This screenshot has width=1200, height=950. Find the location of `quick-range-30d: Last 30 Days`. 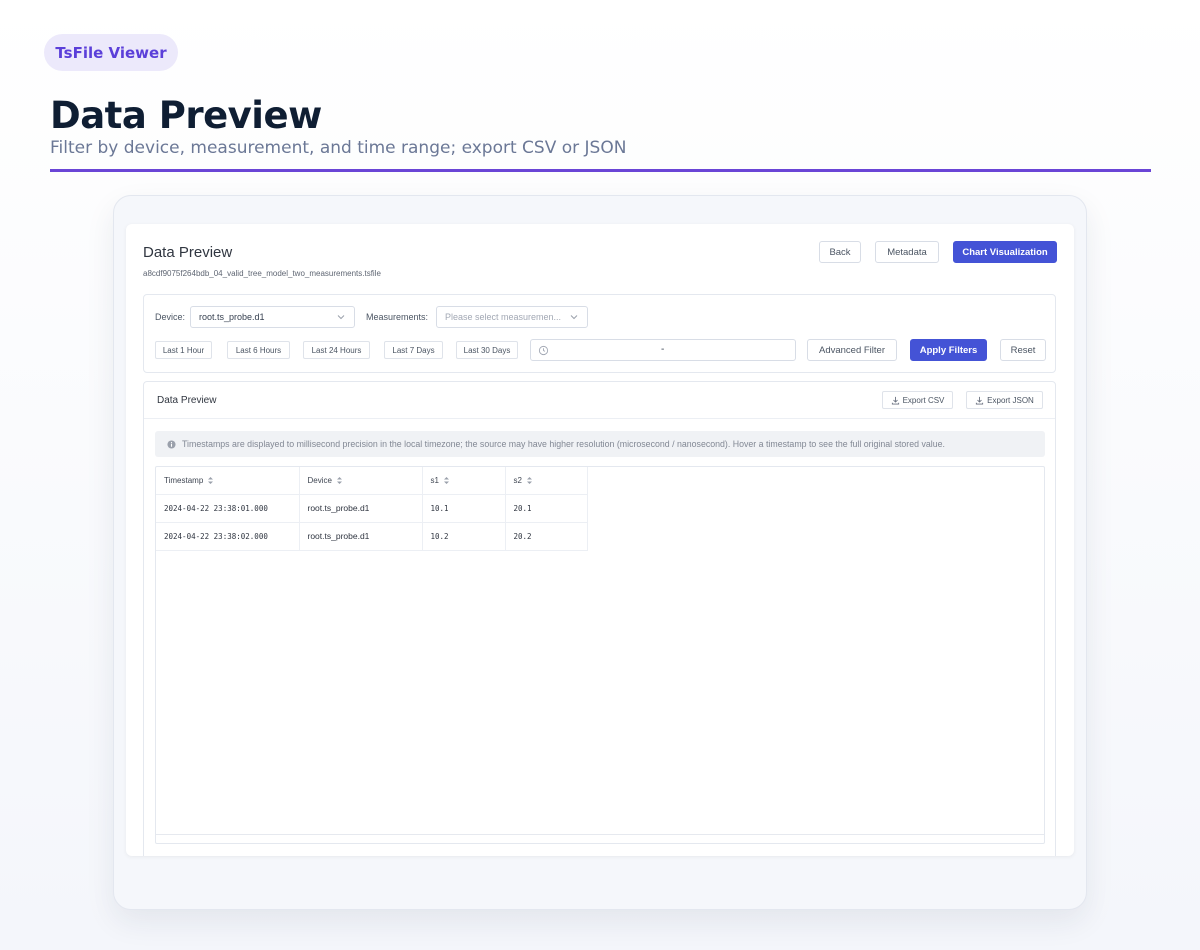

quick-range-30d: Last 30 Days is located at coordinates (487, 350).